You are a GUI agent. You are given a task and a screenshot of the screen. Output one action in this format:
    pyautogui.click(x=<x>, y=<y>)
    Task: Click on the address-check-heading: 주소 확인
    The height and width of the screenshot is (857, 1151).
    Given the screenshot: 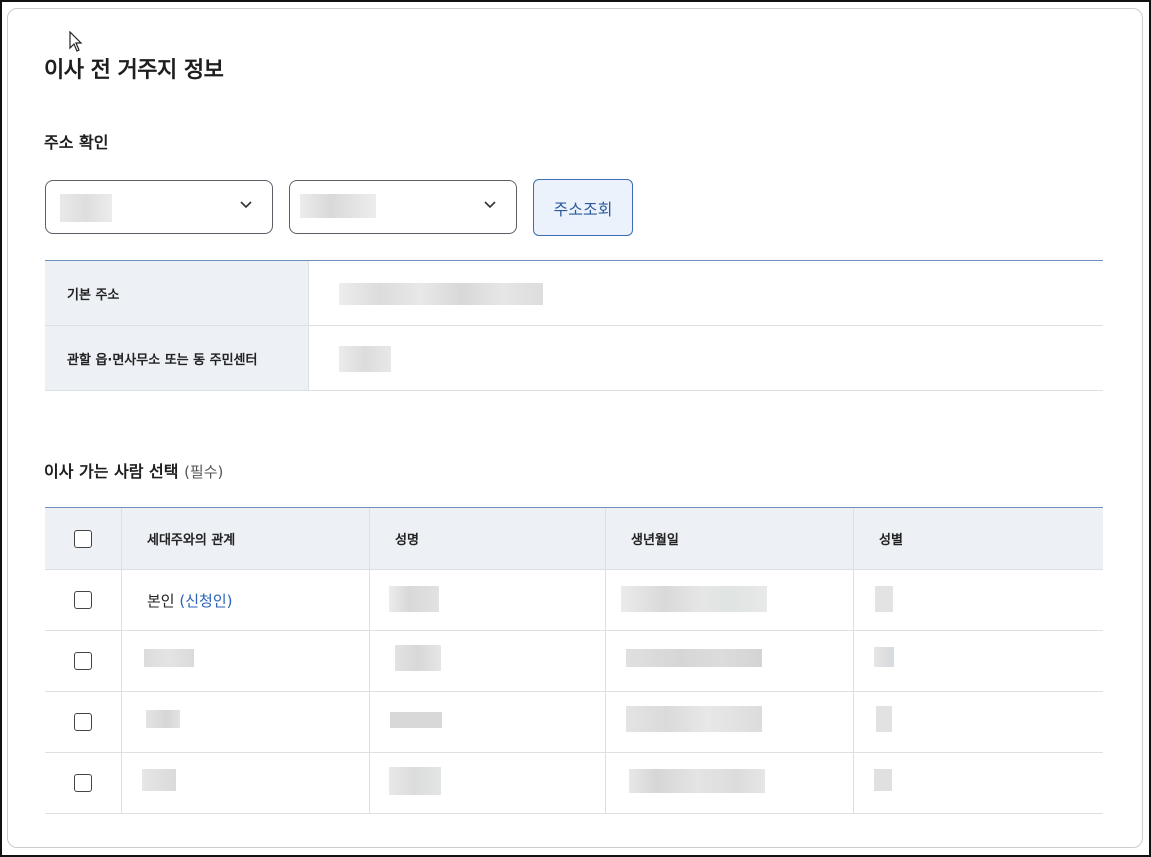 What is the action you would take?
    pyautogui.click(x=76, y=142)
    